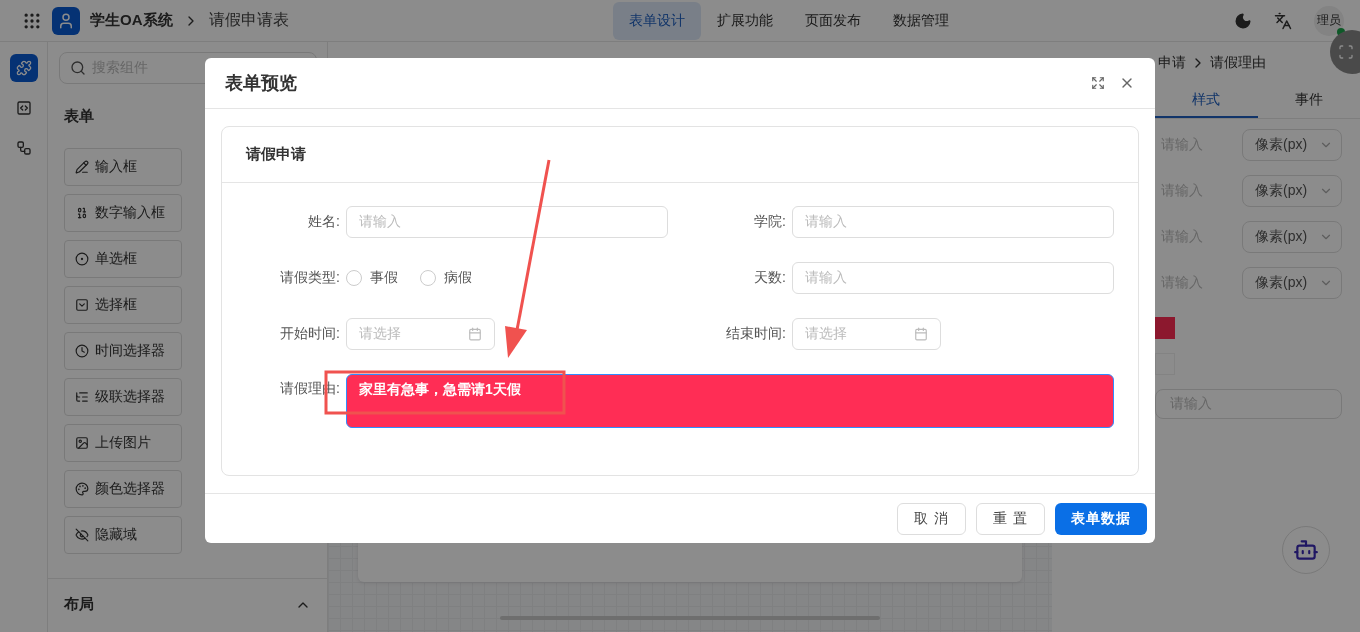 This screenshot has height=632, width=1360. I want to click on field-label: 天数:, so click(769, 278).